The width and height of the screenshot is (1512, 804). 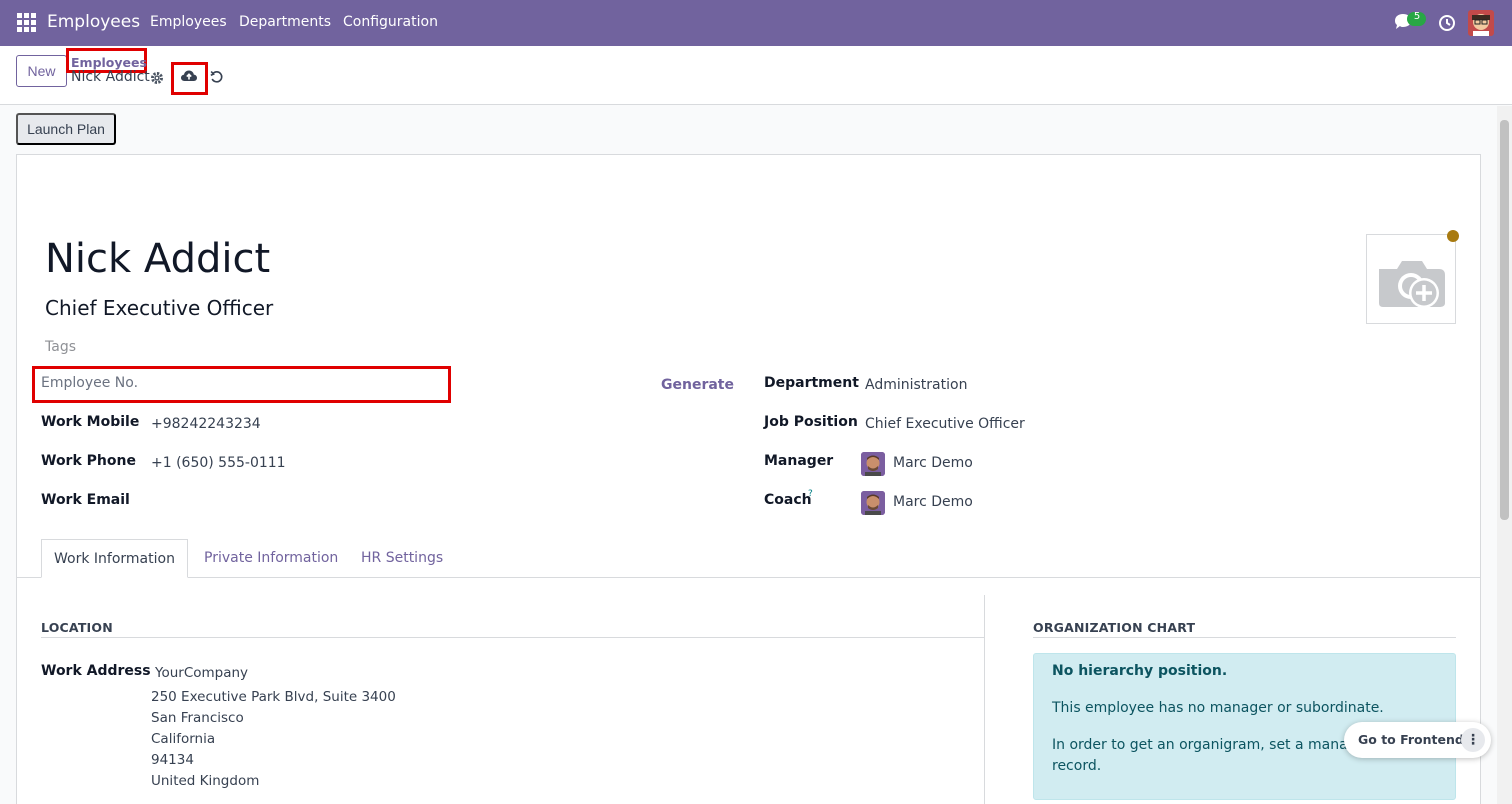 What do you see at coordinates (1481, 25) in the screenshot?
I see `user-avatar` at bounding box center [1481, 25].